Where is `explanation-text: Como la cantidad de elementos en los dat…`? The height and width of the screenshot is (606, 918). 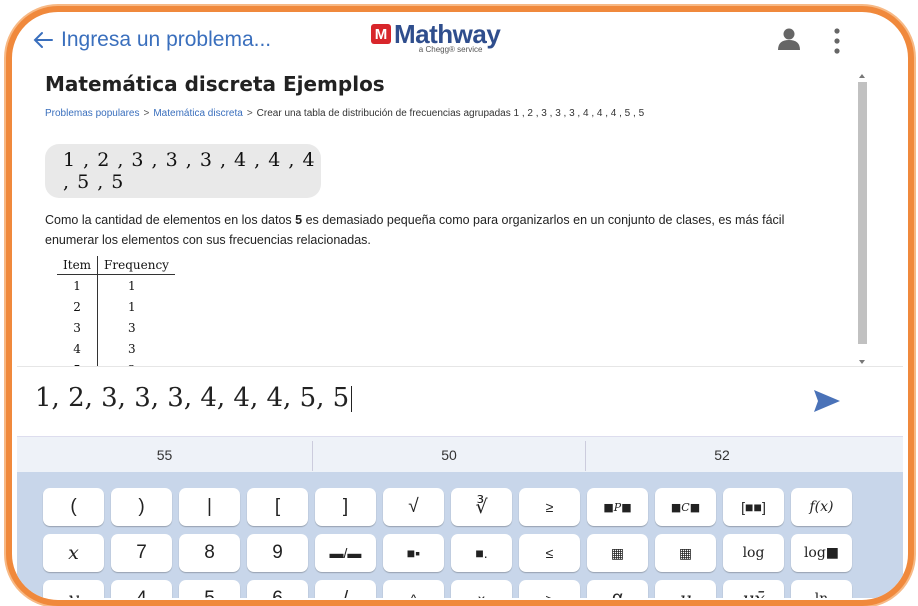 explanation-text: Como la cantidad de elementos en los dat… is located at coordinates (415, 230).